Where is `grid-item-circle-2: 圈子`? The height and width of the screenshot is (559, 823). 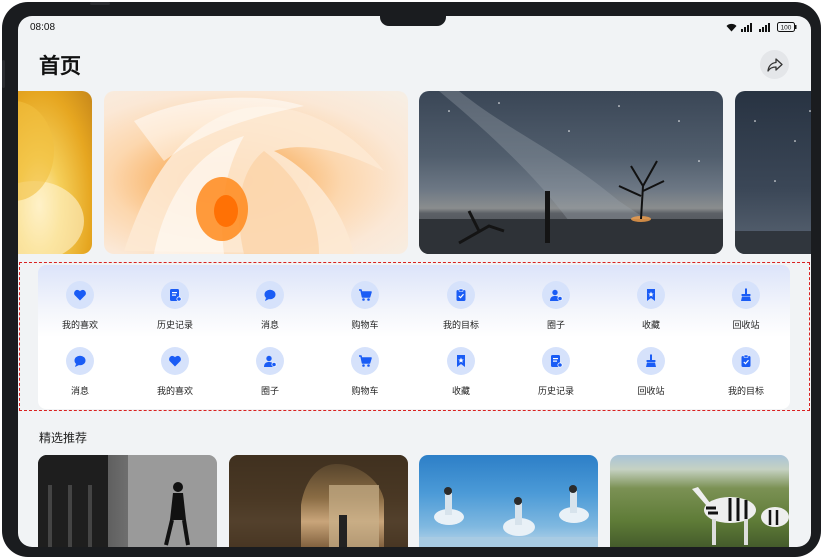
grid-item-circle-2: 圈子 is located at coordinates (270, 375).